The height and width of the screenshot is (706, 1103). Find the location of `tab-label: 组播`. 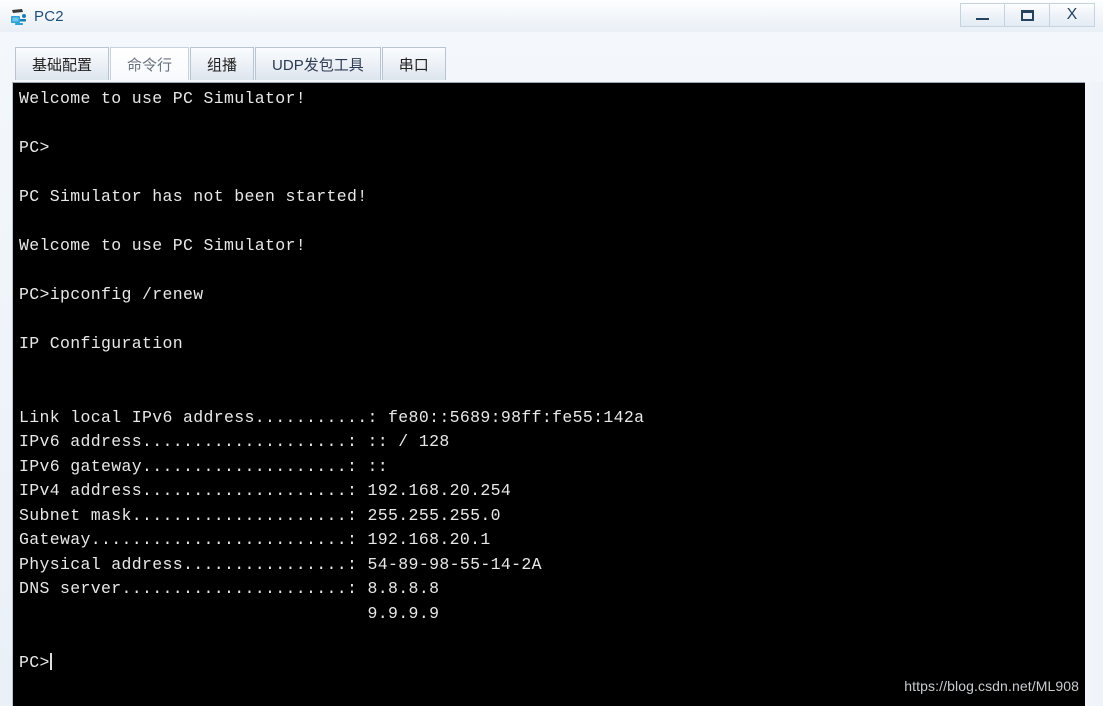

tab-label: 组播 is located at coordinates (222, 65).